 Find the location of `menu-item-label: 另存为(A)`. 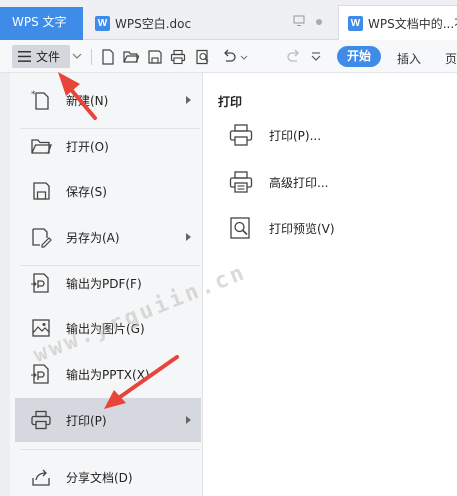

menu-item-label: 另存为(A) is located at coordinates (93, 237).